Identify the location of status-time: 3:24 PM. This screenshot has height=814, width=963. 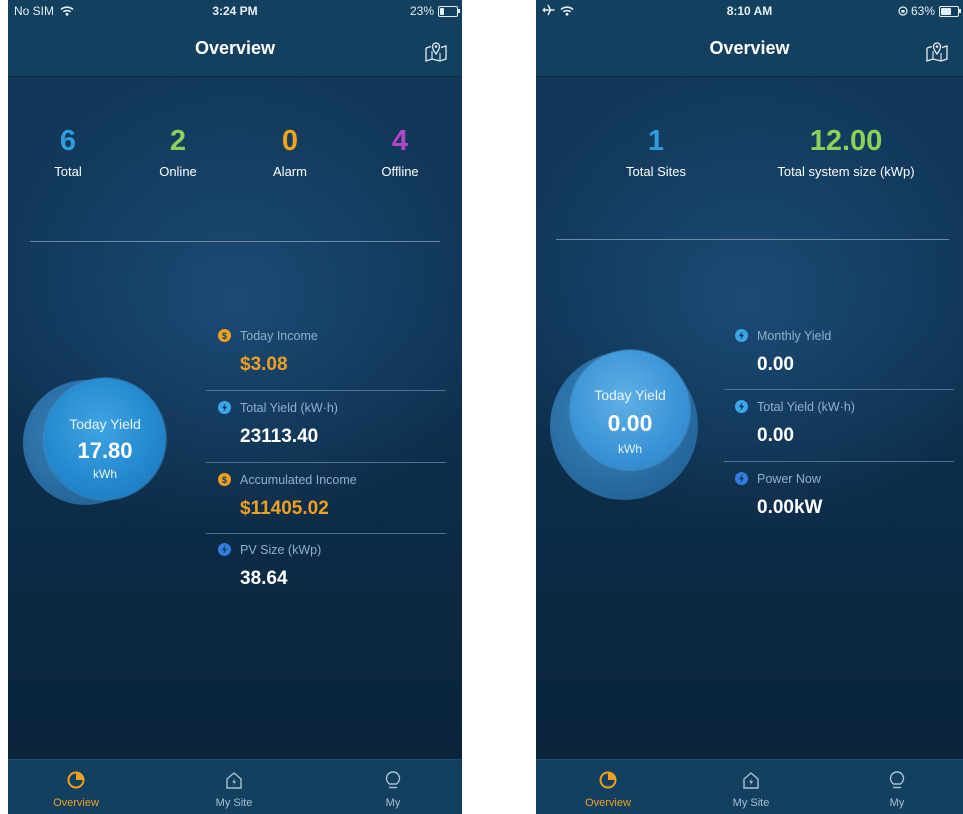
(235, 11).